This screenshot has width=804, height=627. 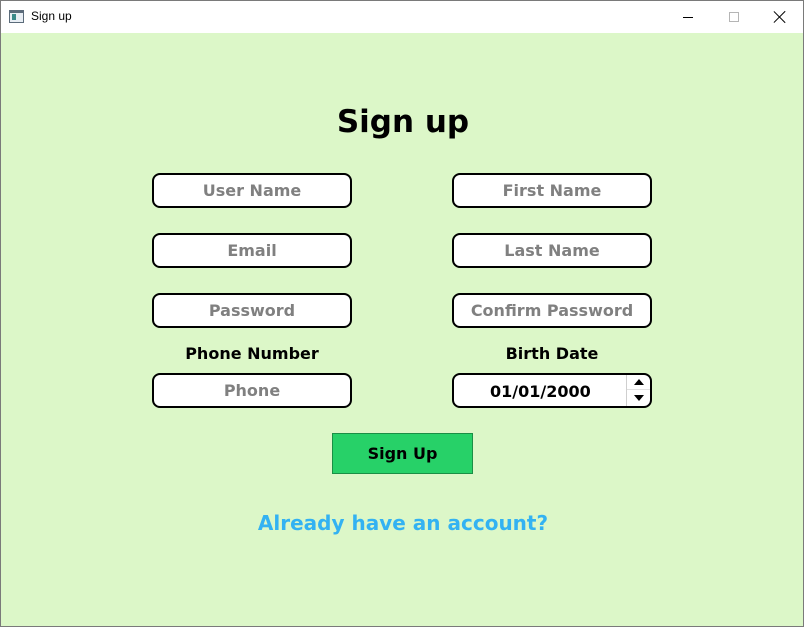 I want to click on minimize-button, so click(x=688, y=17).